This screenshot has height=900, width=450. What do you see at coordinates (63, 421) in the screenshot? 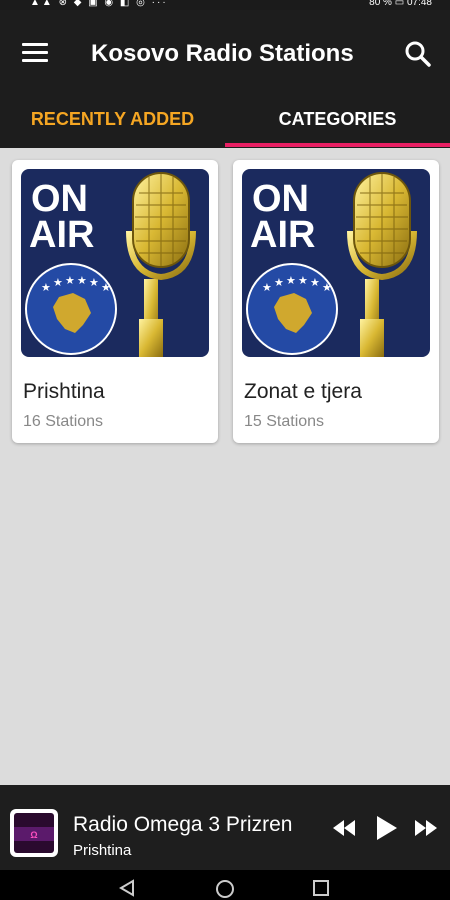
I see `station-count: 16 Stations` at bounding box center [63, 421].